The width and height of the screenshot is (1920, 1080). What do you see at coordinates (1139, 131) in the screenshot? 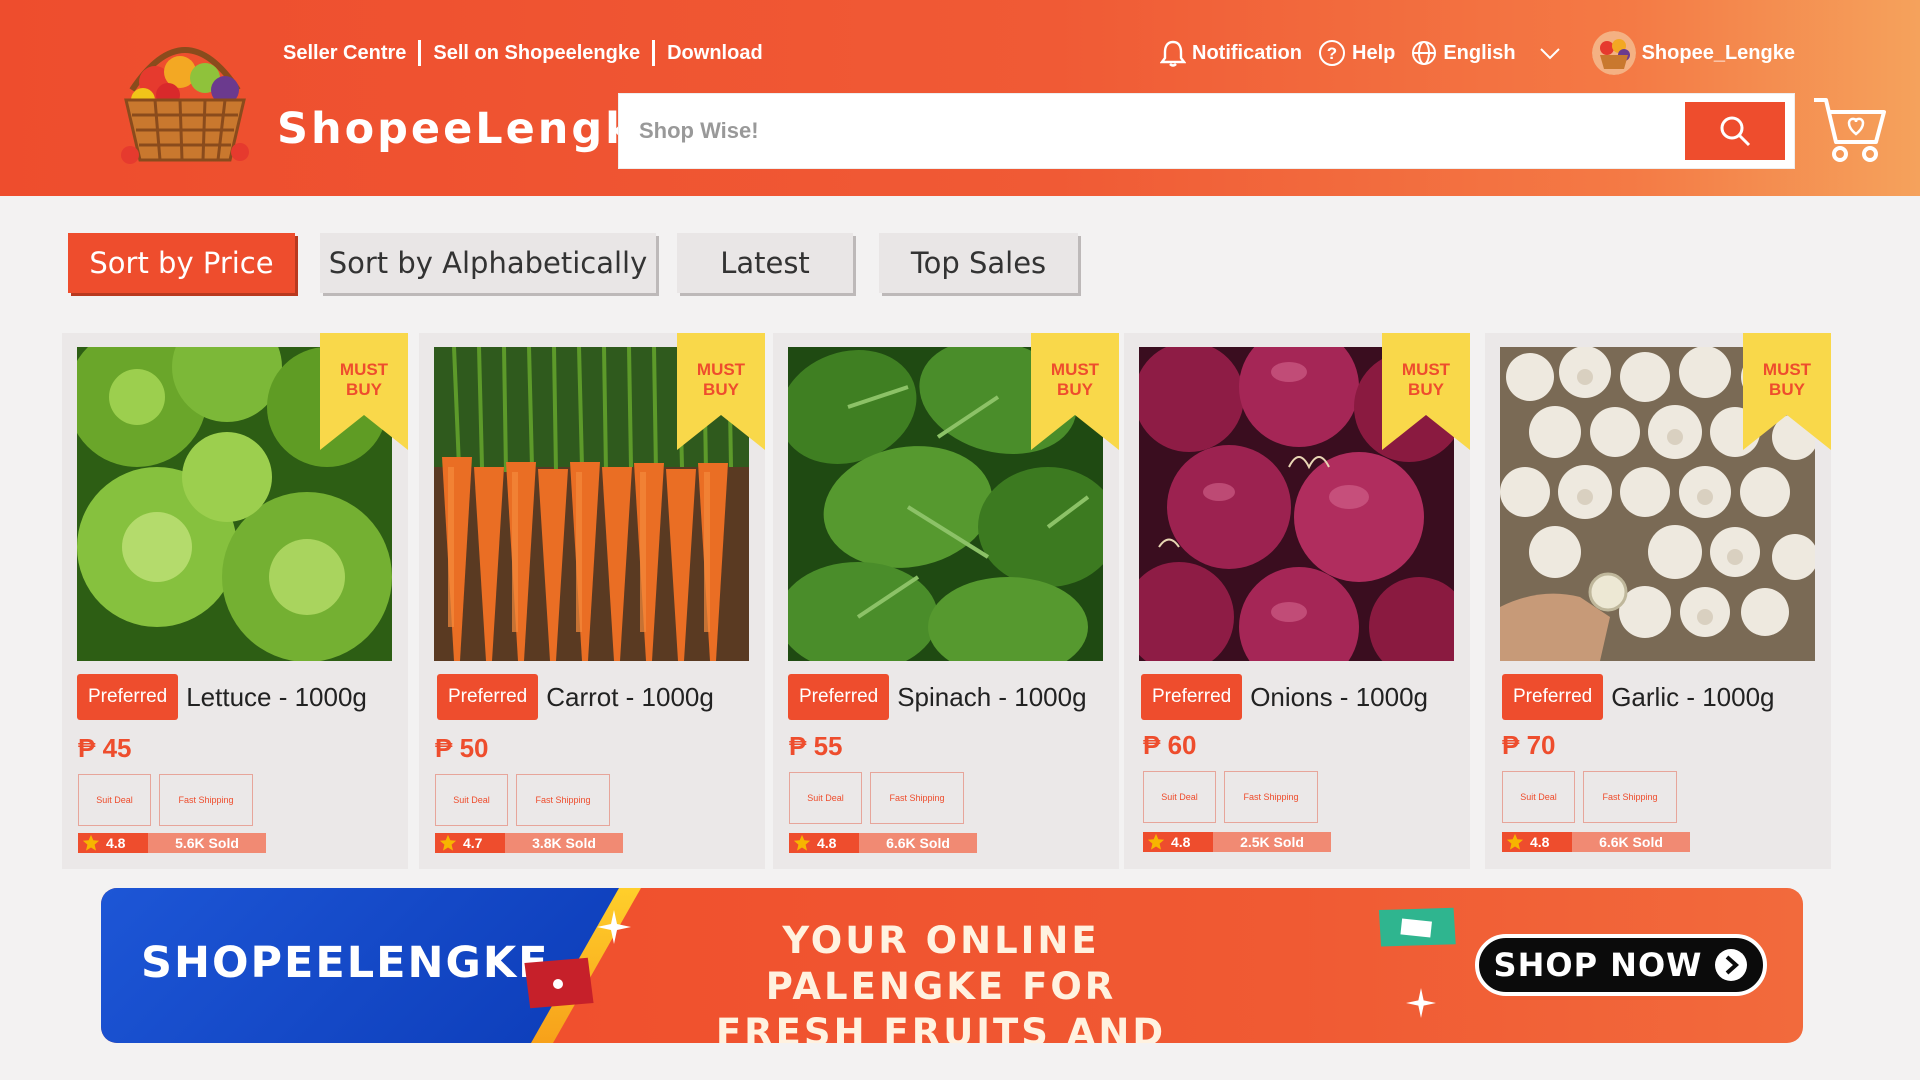
I see `search-input` at bounding box center [1139, 131].